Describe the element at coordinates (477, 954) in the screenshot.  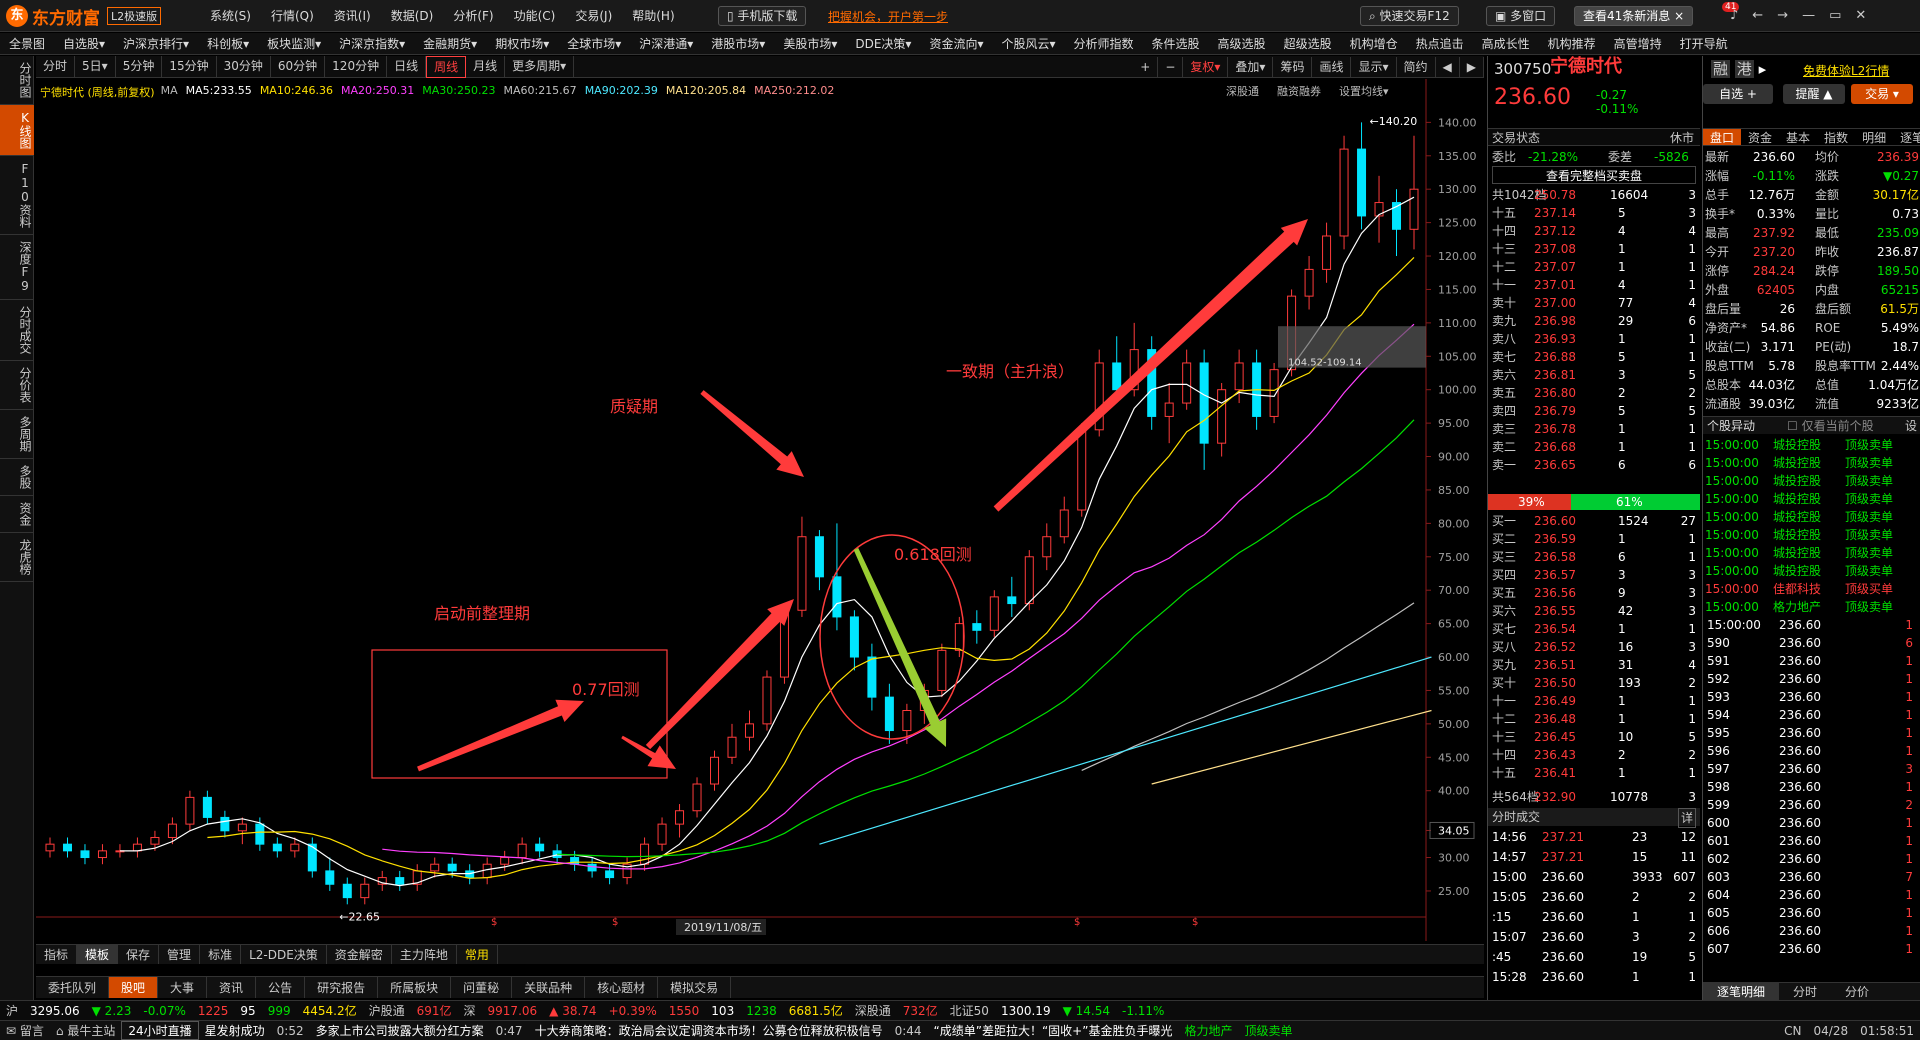
I see `indicator-tab: 常用` at that location.